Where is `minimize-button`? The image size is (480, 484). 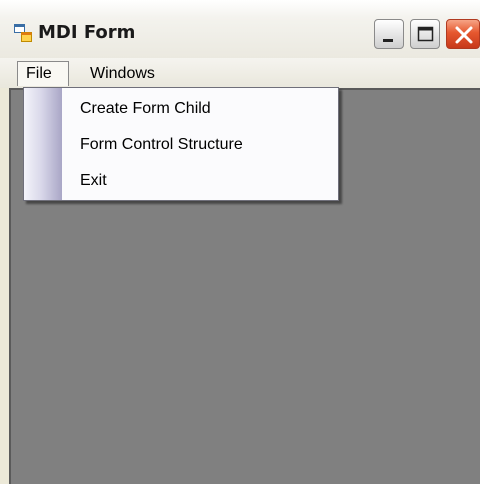
minimize-button is located at coordinates (389, 34).